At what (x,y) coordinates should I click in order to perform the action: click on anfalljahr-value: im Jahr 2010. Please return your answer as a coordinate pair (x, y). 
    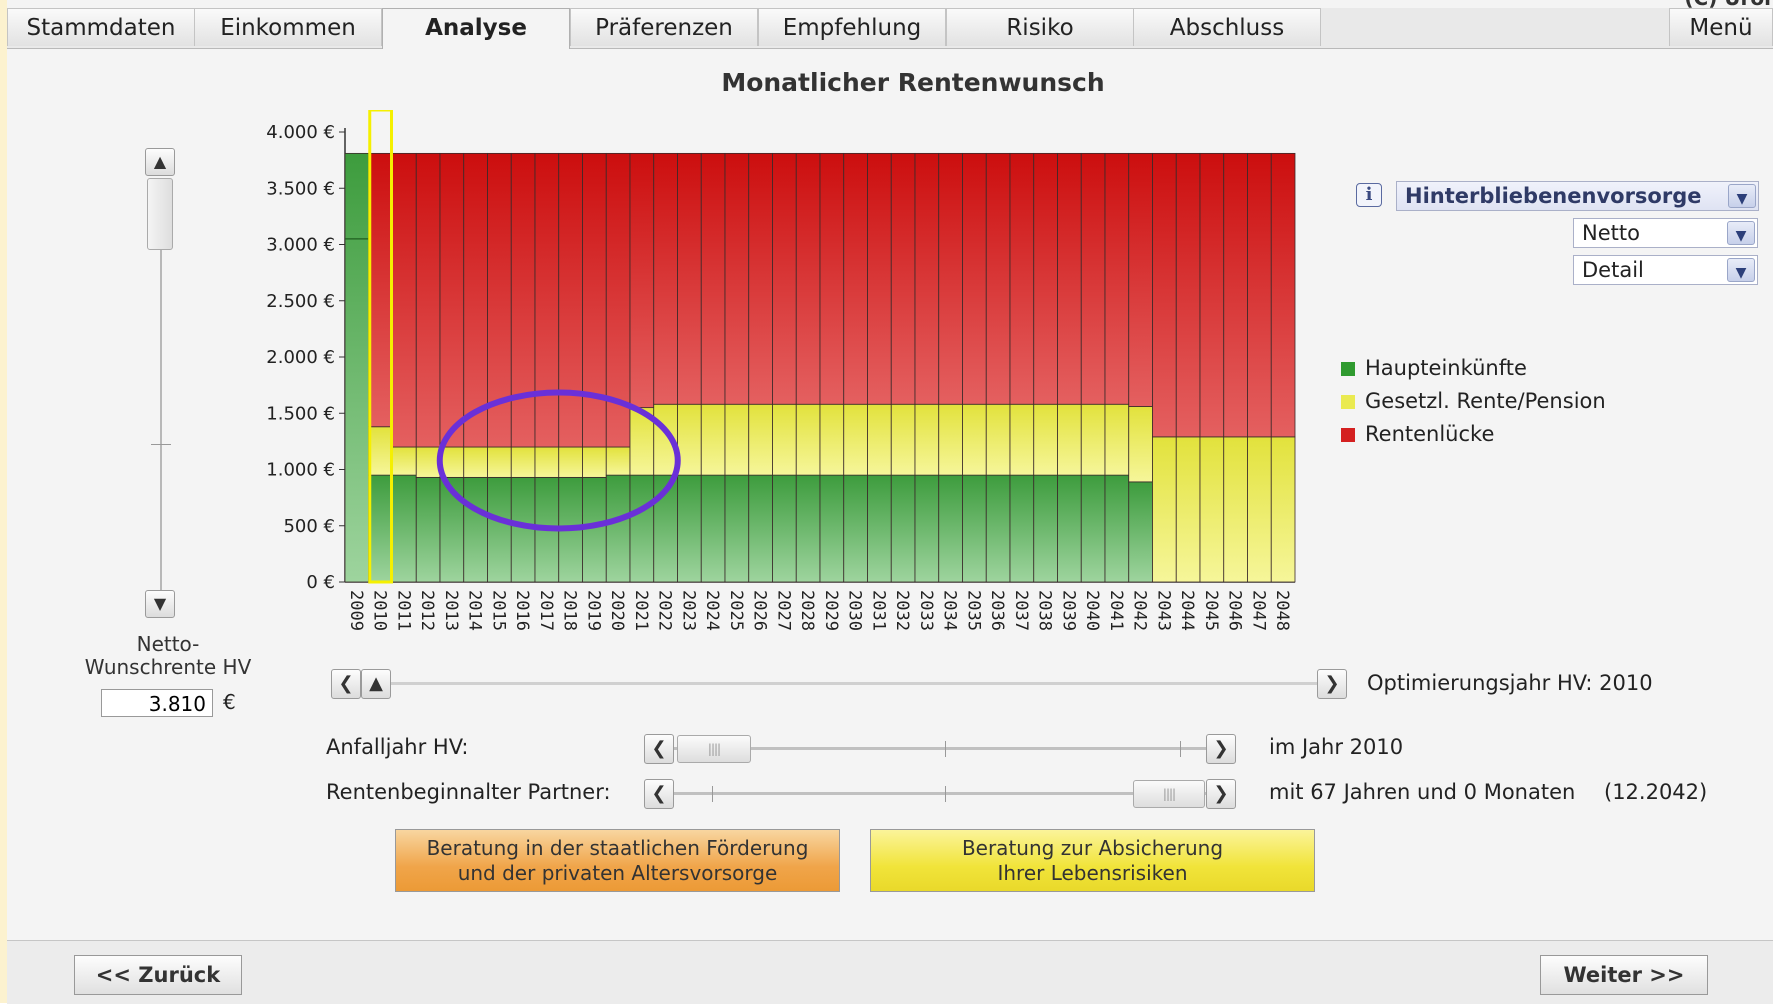
    Looking at the image, I should click on (1336, 747).